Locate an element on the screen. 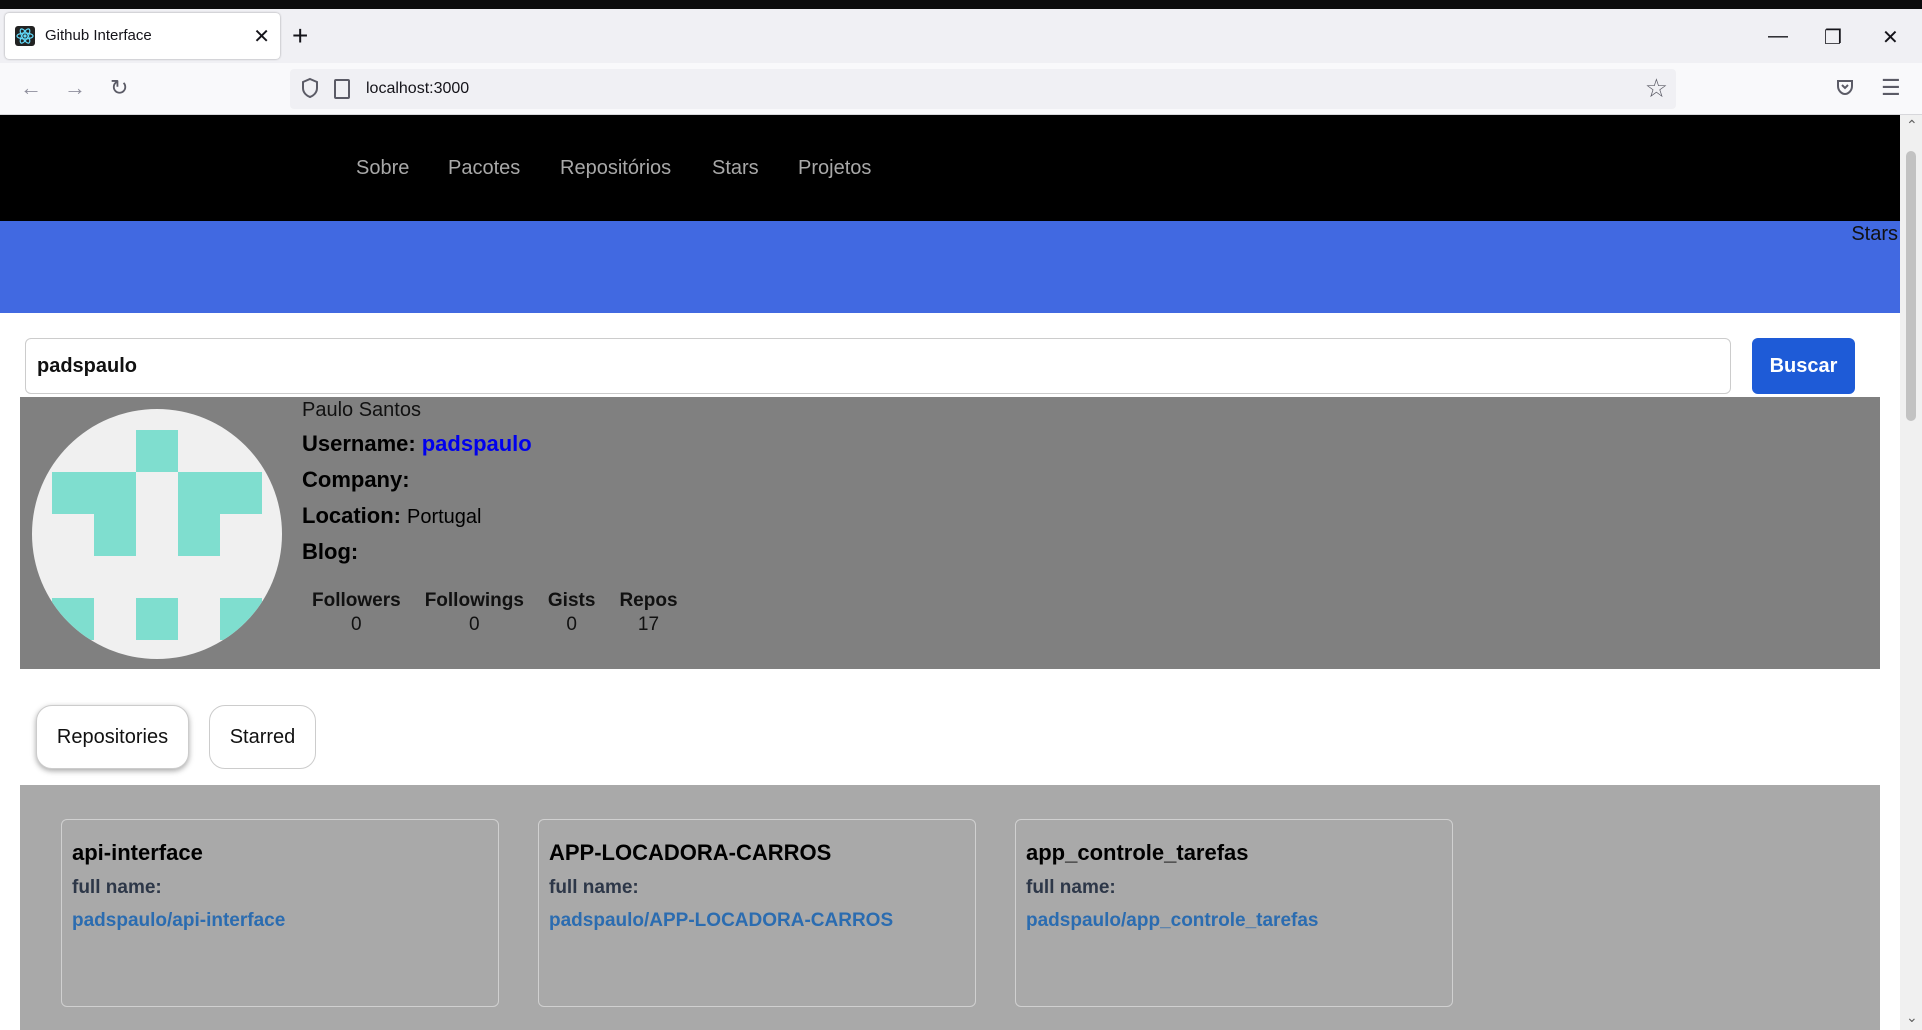 The image size is (1922, 1030). tab-close-icon: ✕ is located at coordinates (261, 36).